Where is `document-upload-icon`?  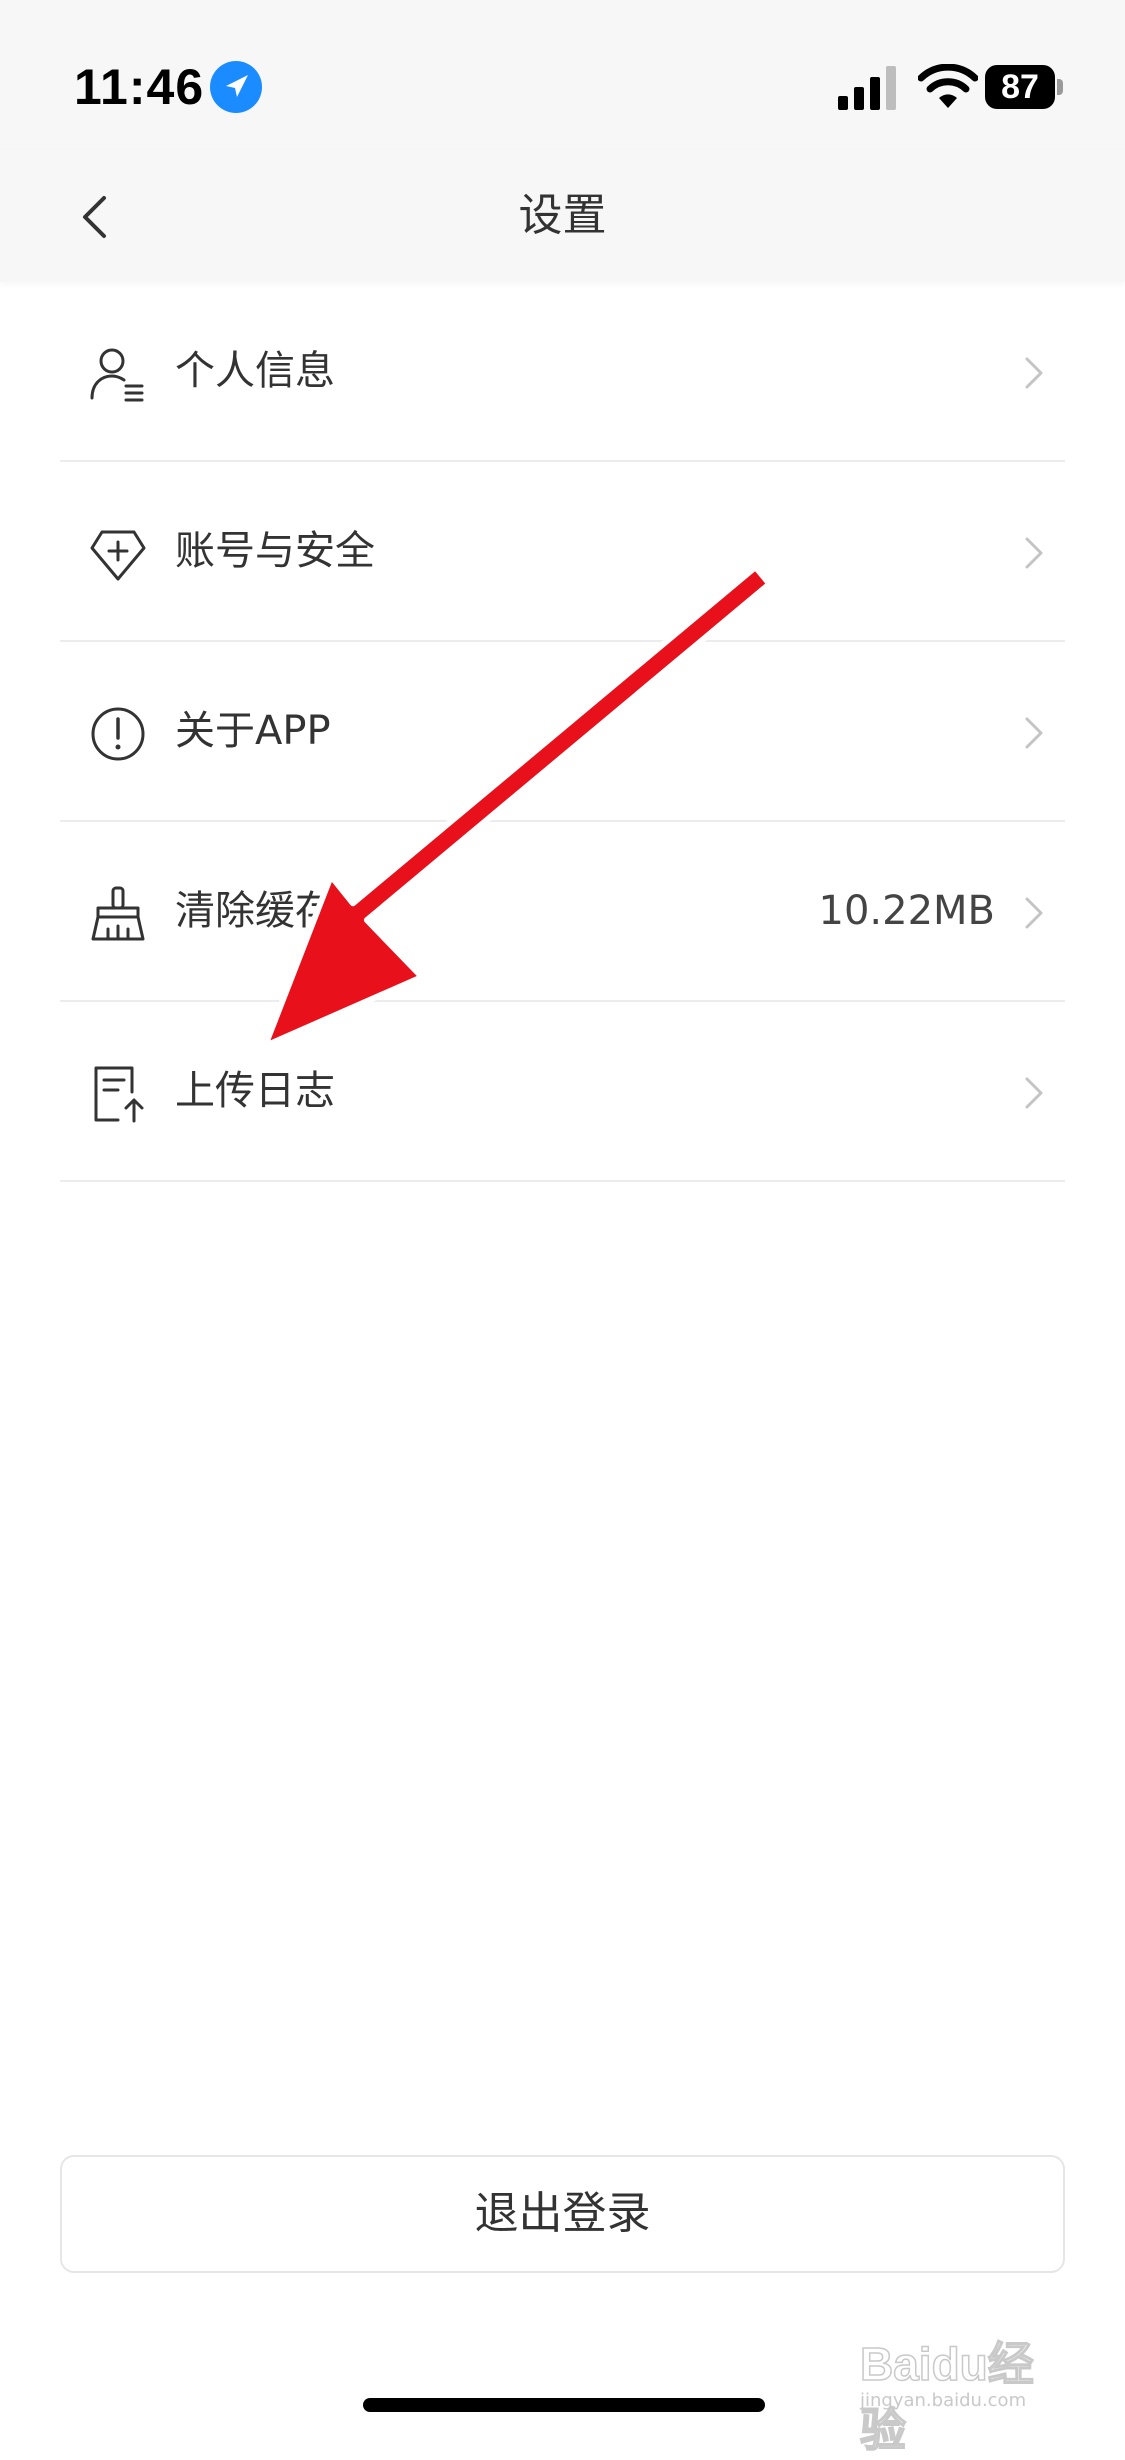
document-upload-icon is located at coordinates (119, 1094).